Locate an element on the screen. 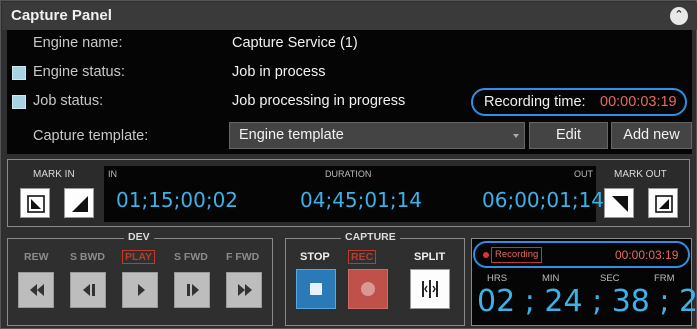 The height and width of the screenshot is (329, 697). mark-in-alt-button is located at coordinates (79, 203).